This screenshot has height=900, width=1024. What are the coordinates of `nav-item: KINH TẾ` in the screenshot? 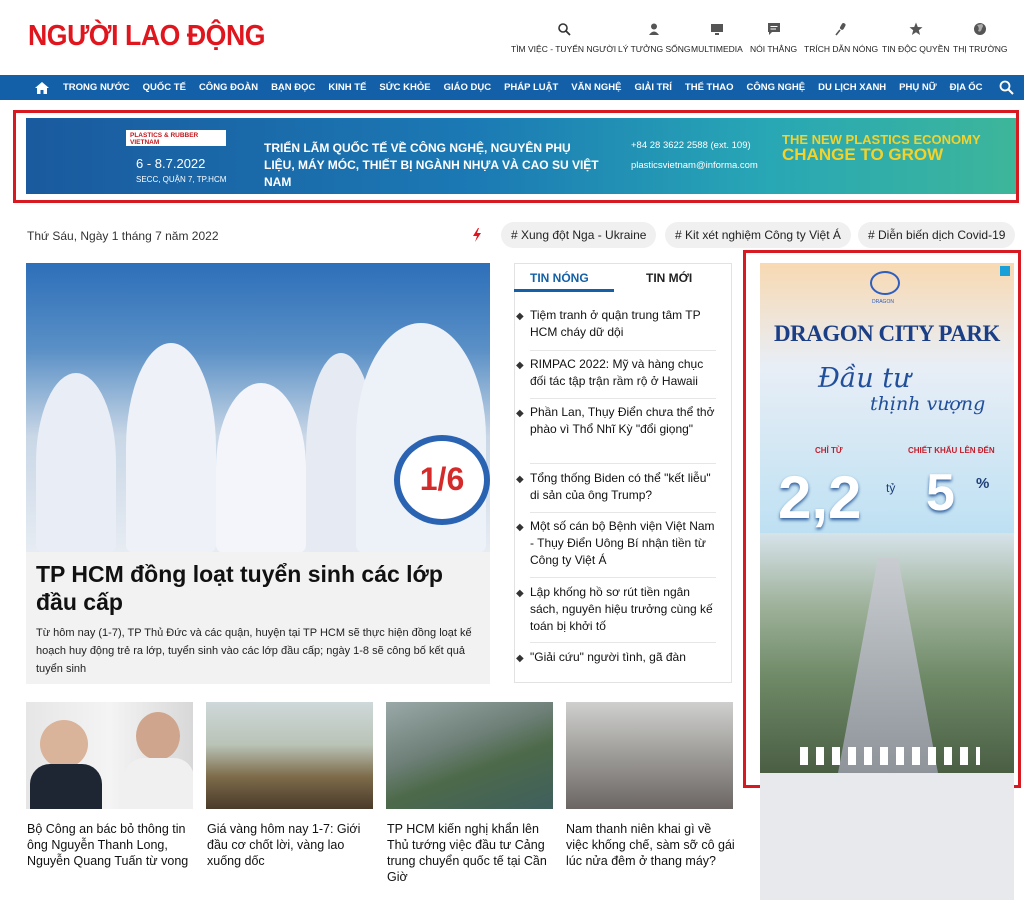 It's located at (347, 87).